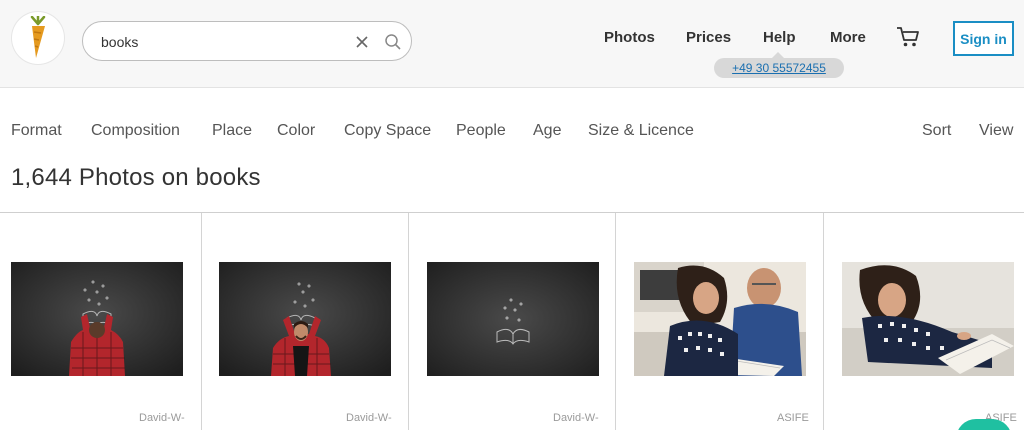 The width and height of the screenshot is (1024, 430). I want to click on nav-prices: Prices, so click(708, 37).